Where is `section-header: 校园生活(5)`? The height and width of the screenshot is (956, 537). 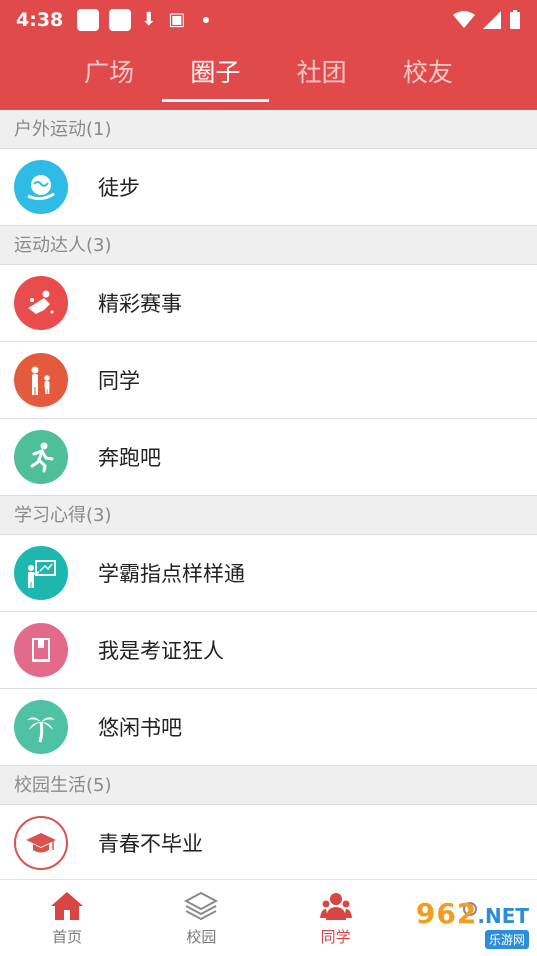
section-header: 校园生活(5) is located at coordinates (268, 785).